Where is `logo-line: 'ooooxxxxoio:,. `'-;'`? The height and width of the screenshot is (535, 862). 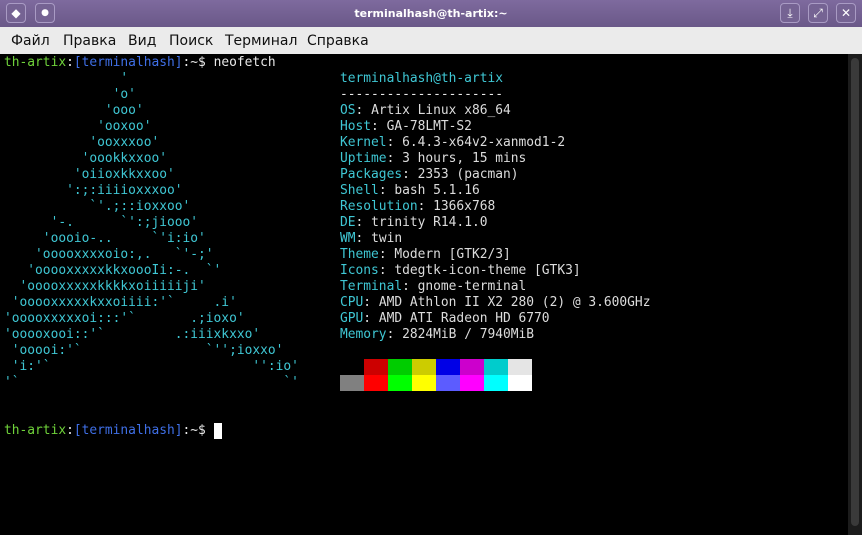 logo-line: 'ooooxxxxoio:,. `'-;' is located at coordinates (109, 254).